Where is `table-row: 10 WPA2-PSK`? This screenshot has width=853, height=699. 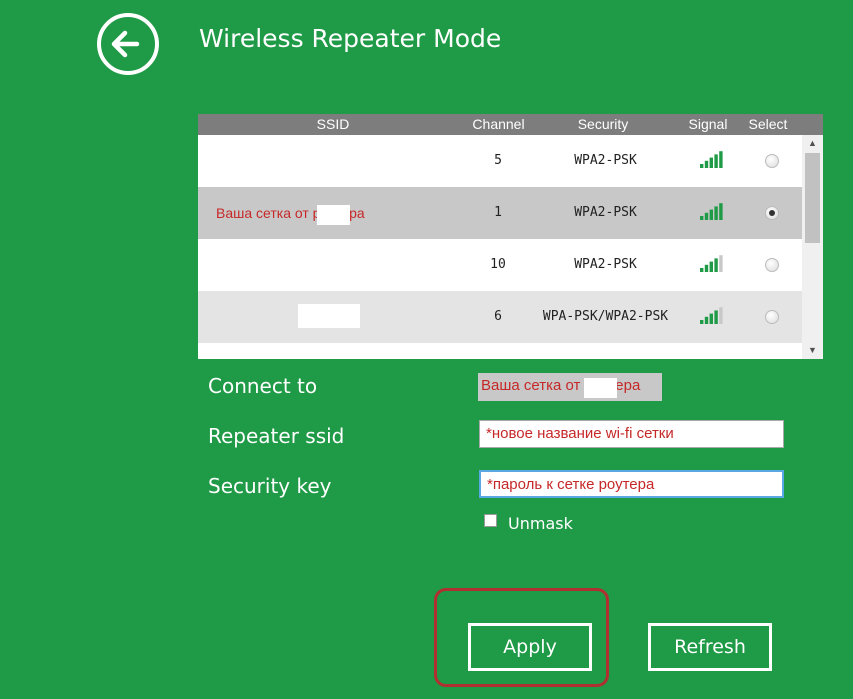
table-row: 10 WPA2-PSK is located at coordinates (500, 265).